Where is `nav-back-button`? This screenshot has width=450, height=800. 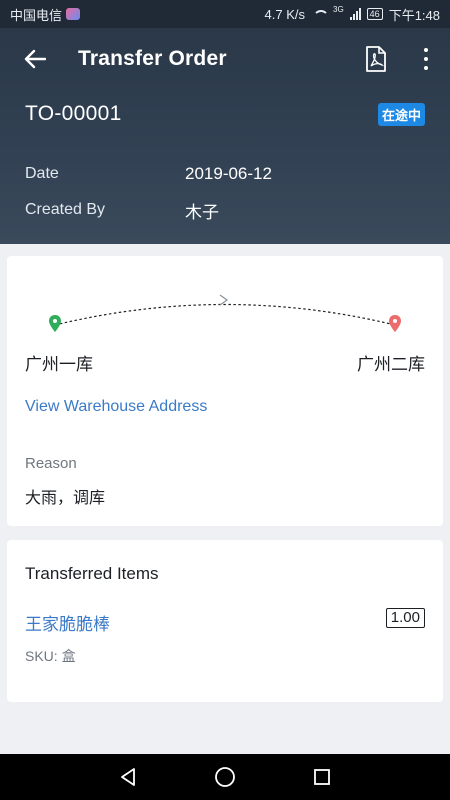 nav-back-button is located at coordinates (128, 777).